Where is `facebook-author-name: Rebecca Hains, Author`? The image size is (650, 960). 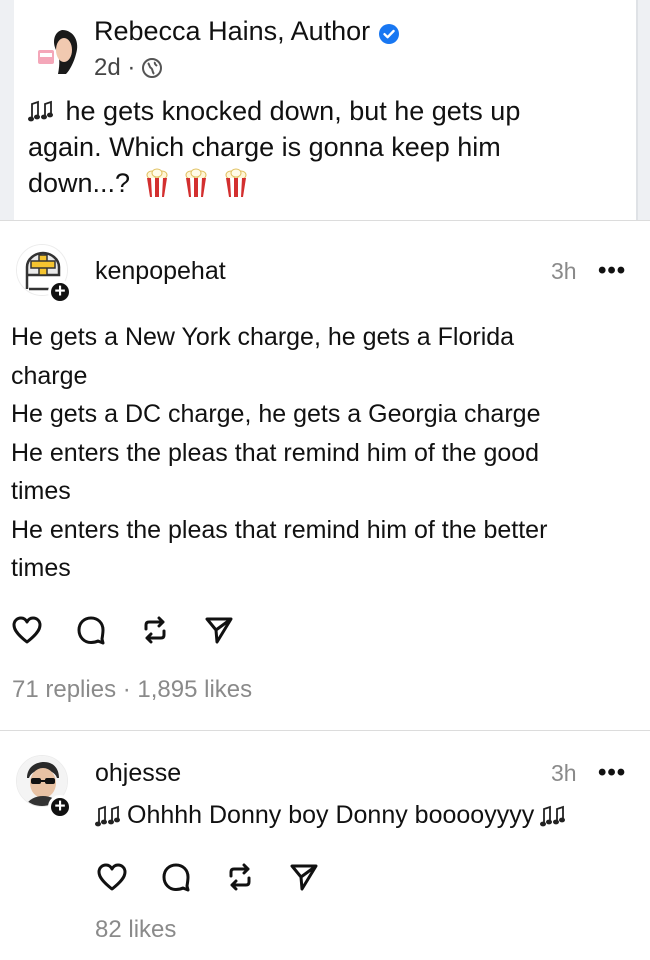
facebook-author-name: Rebecca Hains, Author is located at coordinates (247, 31).